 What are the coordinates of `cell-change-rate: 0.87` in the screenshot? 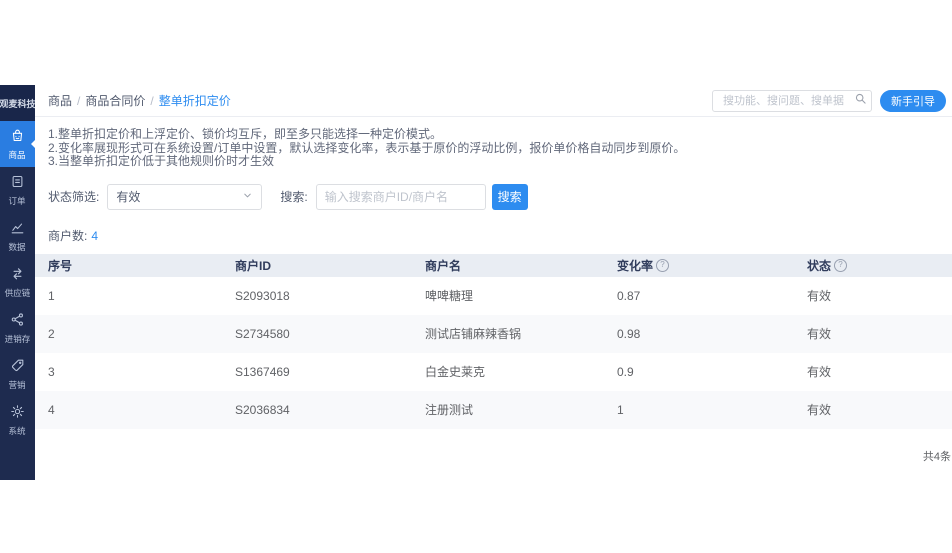 It's located at (629, 295).